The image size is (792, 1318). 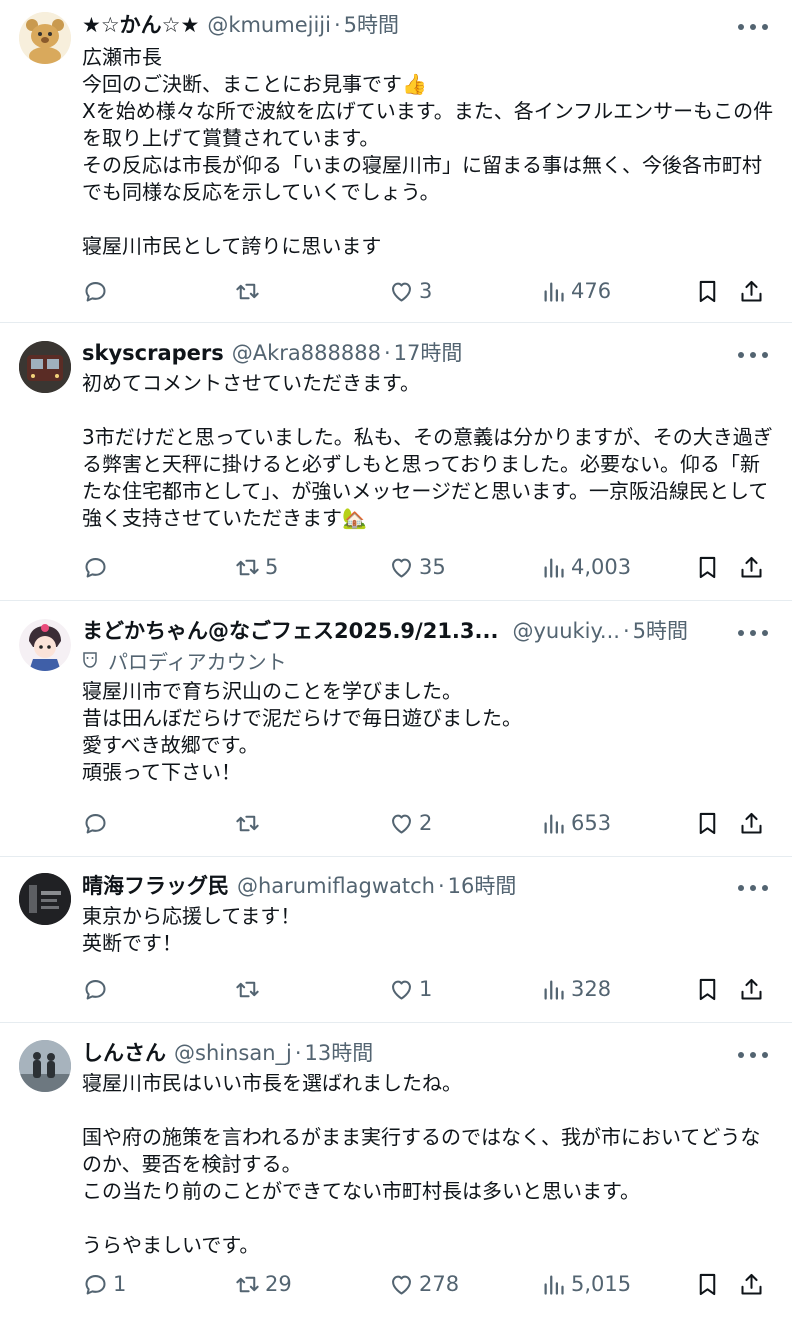 I want to click on user-handle: @shinsan_j, so click(x=233, y=1053).